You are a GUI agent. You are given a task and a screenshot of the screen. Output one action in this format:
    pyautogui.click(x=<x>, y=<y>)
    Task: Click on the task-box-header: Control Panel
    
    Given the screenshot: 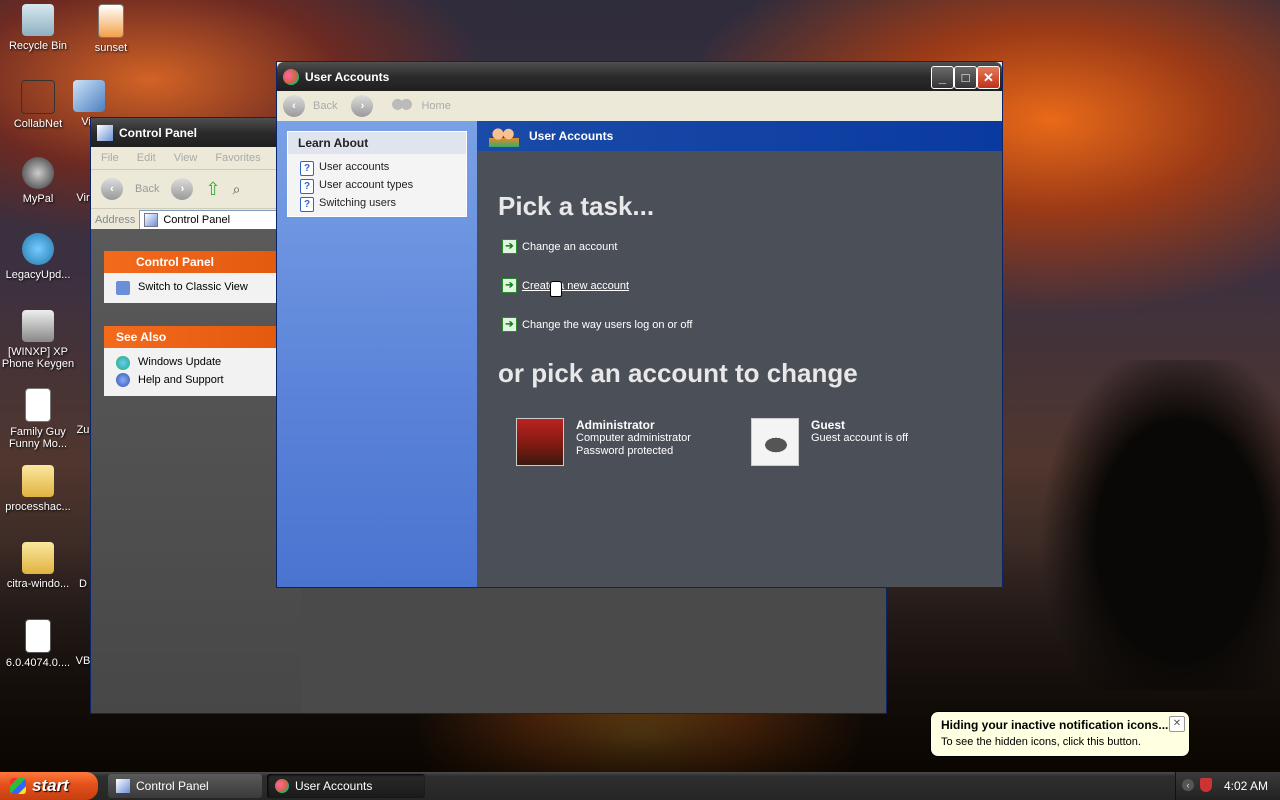 What is the action you would take?
    pyautogui.click(x=191, y=262)
    